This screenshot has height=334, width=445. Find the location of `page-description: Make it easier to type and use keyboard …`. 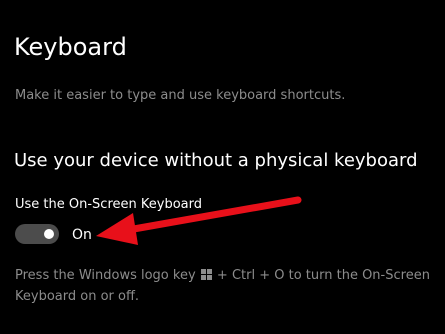

page-description: Make it easier to type and use keyboard … is located at coordinates (180, 95).